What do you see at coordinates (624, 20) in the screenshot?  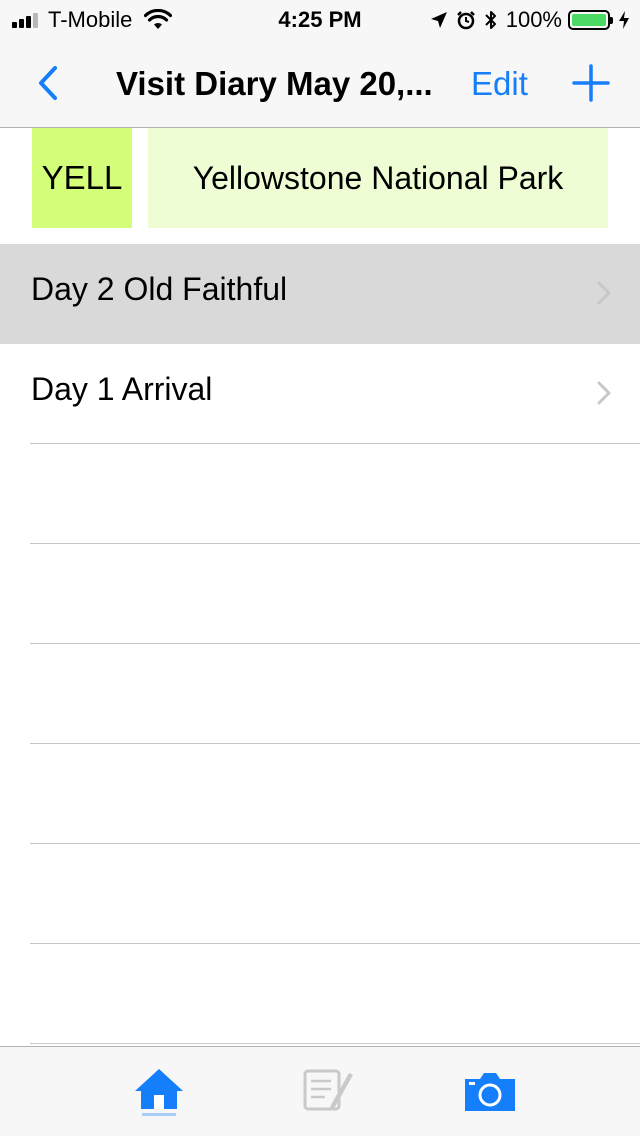 I see `charging-bolt-icon` at bounding box center [624, 20].